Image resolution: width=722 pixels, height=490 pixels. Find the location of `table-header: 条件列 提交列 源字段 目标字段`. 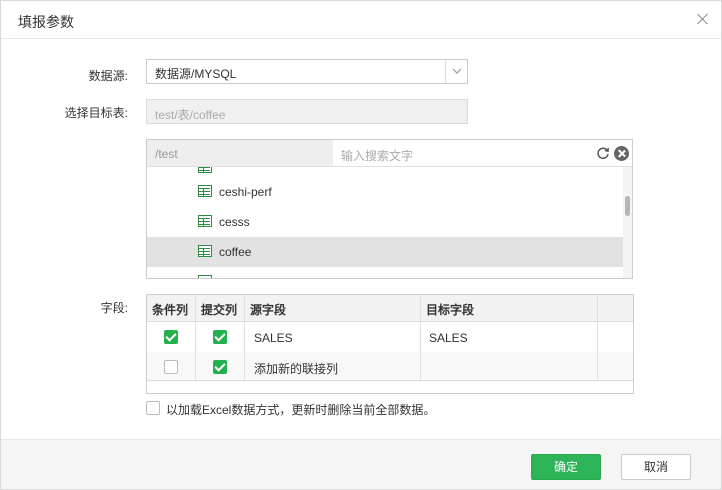

table-header: 条件列 提交列 源字段 目标字段 is located at coordinates (390, 308).